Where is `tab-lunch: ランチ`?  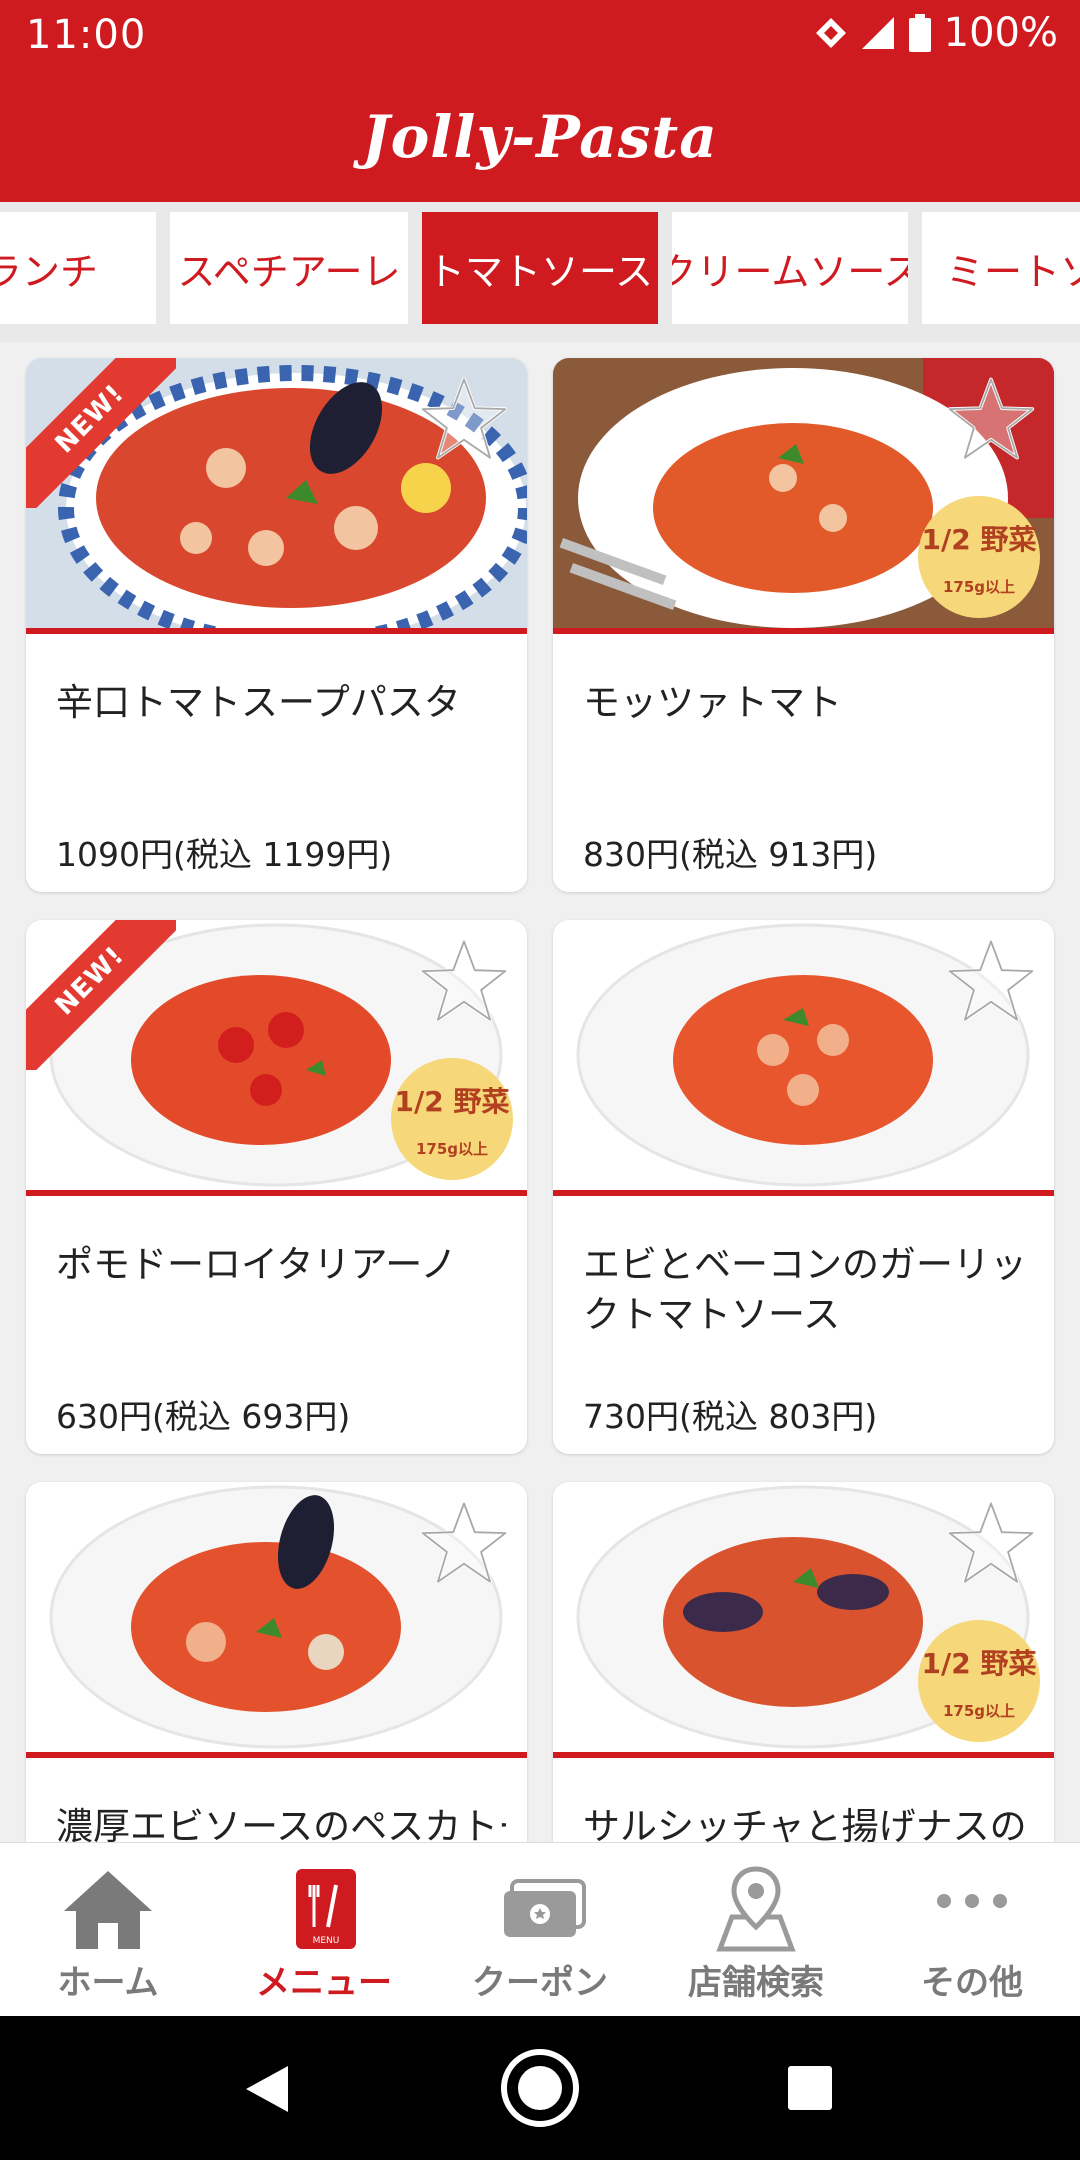 tab-lunch: ランチ is located at coordinates (78, 268).